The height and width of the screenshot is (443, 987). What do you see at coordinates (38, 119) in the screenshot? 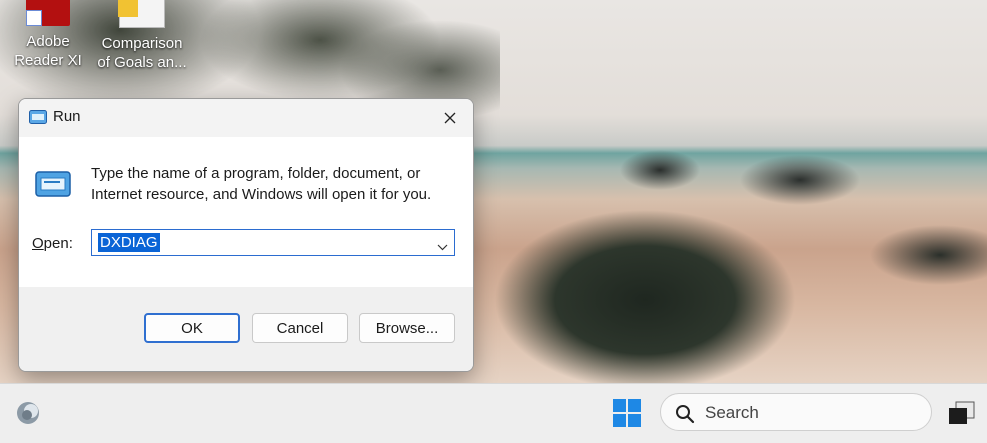
I see `run-app-icon` at bounding box center [38, 119].